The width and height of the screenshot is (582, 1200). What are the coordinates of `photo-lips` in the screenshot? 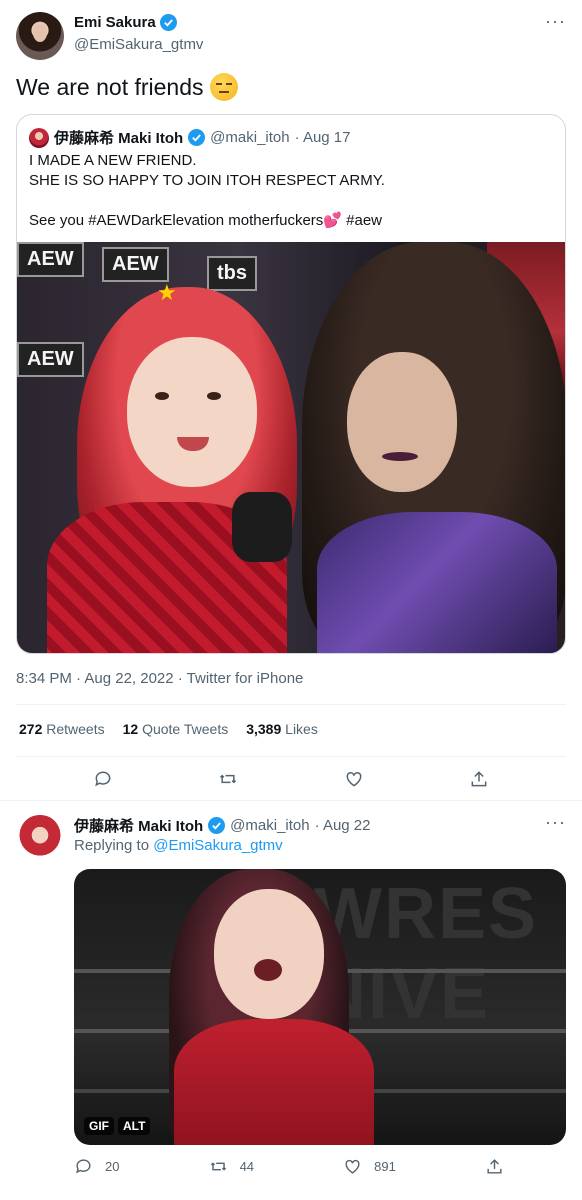 It's located at (400, 456).